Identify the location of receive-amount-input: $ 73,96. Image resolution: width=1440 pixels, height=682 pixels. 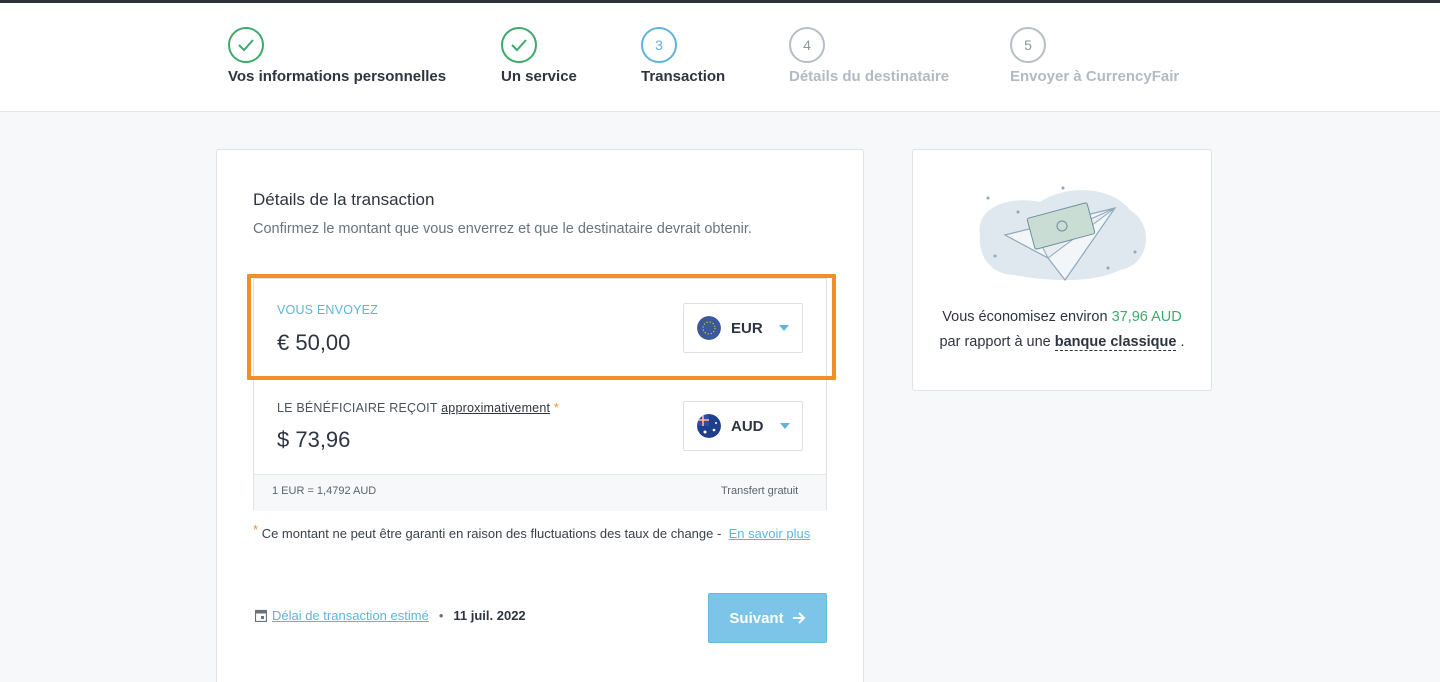
(313, 440).